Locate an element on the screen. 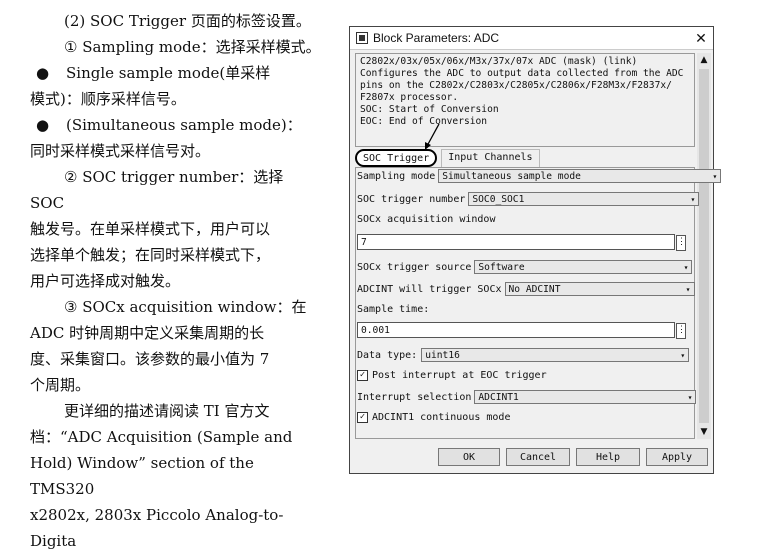 The height and width of the screenshot is (554, 757). sampling-mode-select: Simultaneous sample mode ▾ is located at coordinates (580, 176).